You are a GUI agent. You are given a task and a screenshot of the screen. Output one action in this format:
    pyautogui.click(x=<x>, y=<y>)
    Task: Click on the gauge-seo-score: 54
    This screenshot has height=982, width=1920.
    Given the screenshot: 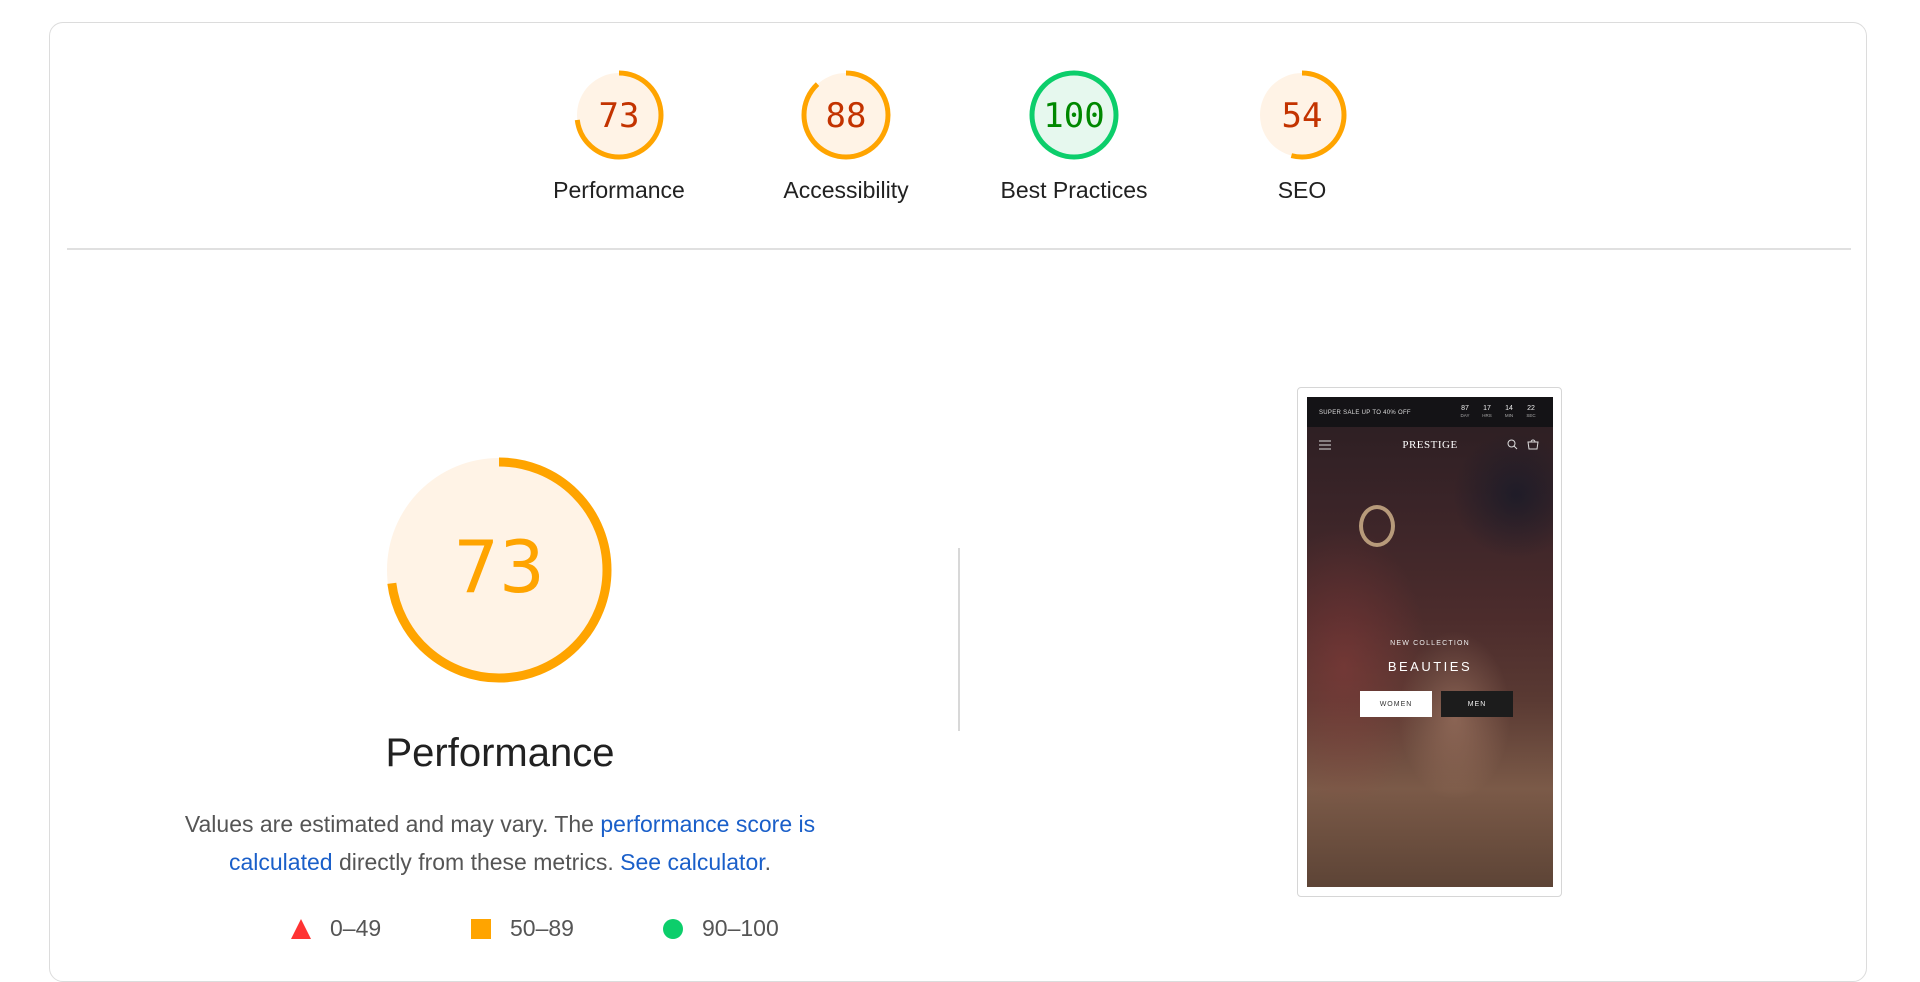 What is the action you would take?
    pyautogui.click(x=1302, y=116)
    